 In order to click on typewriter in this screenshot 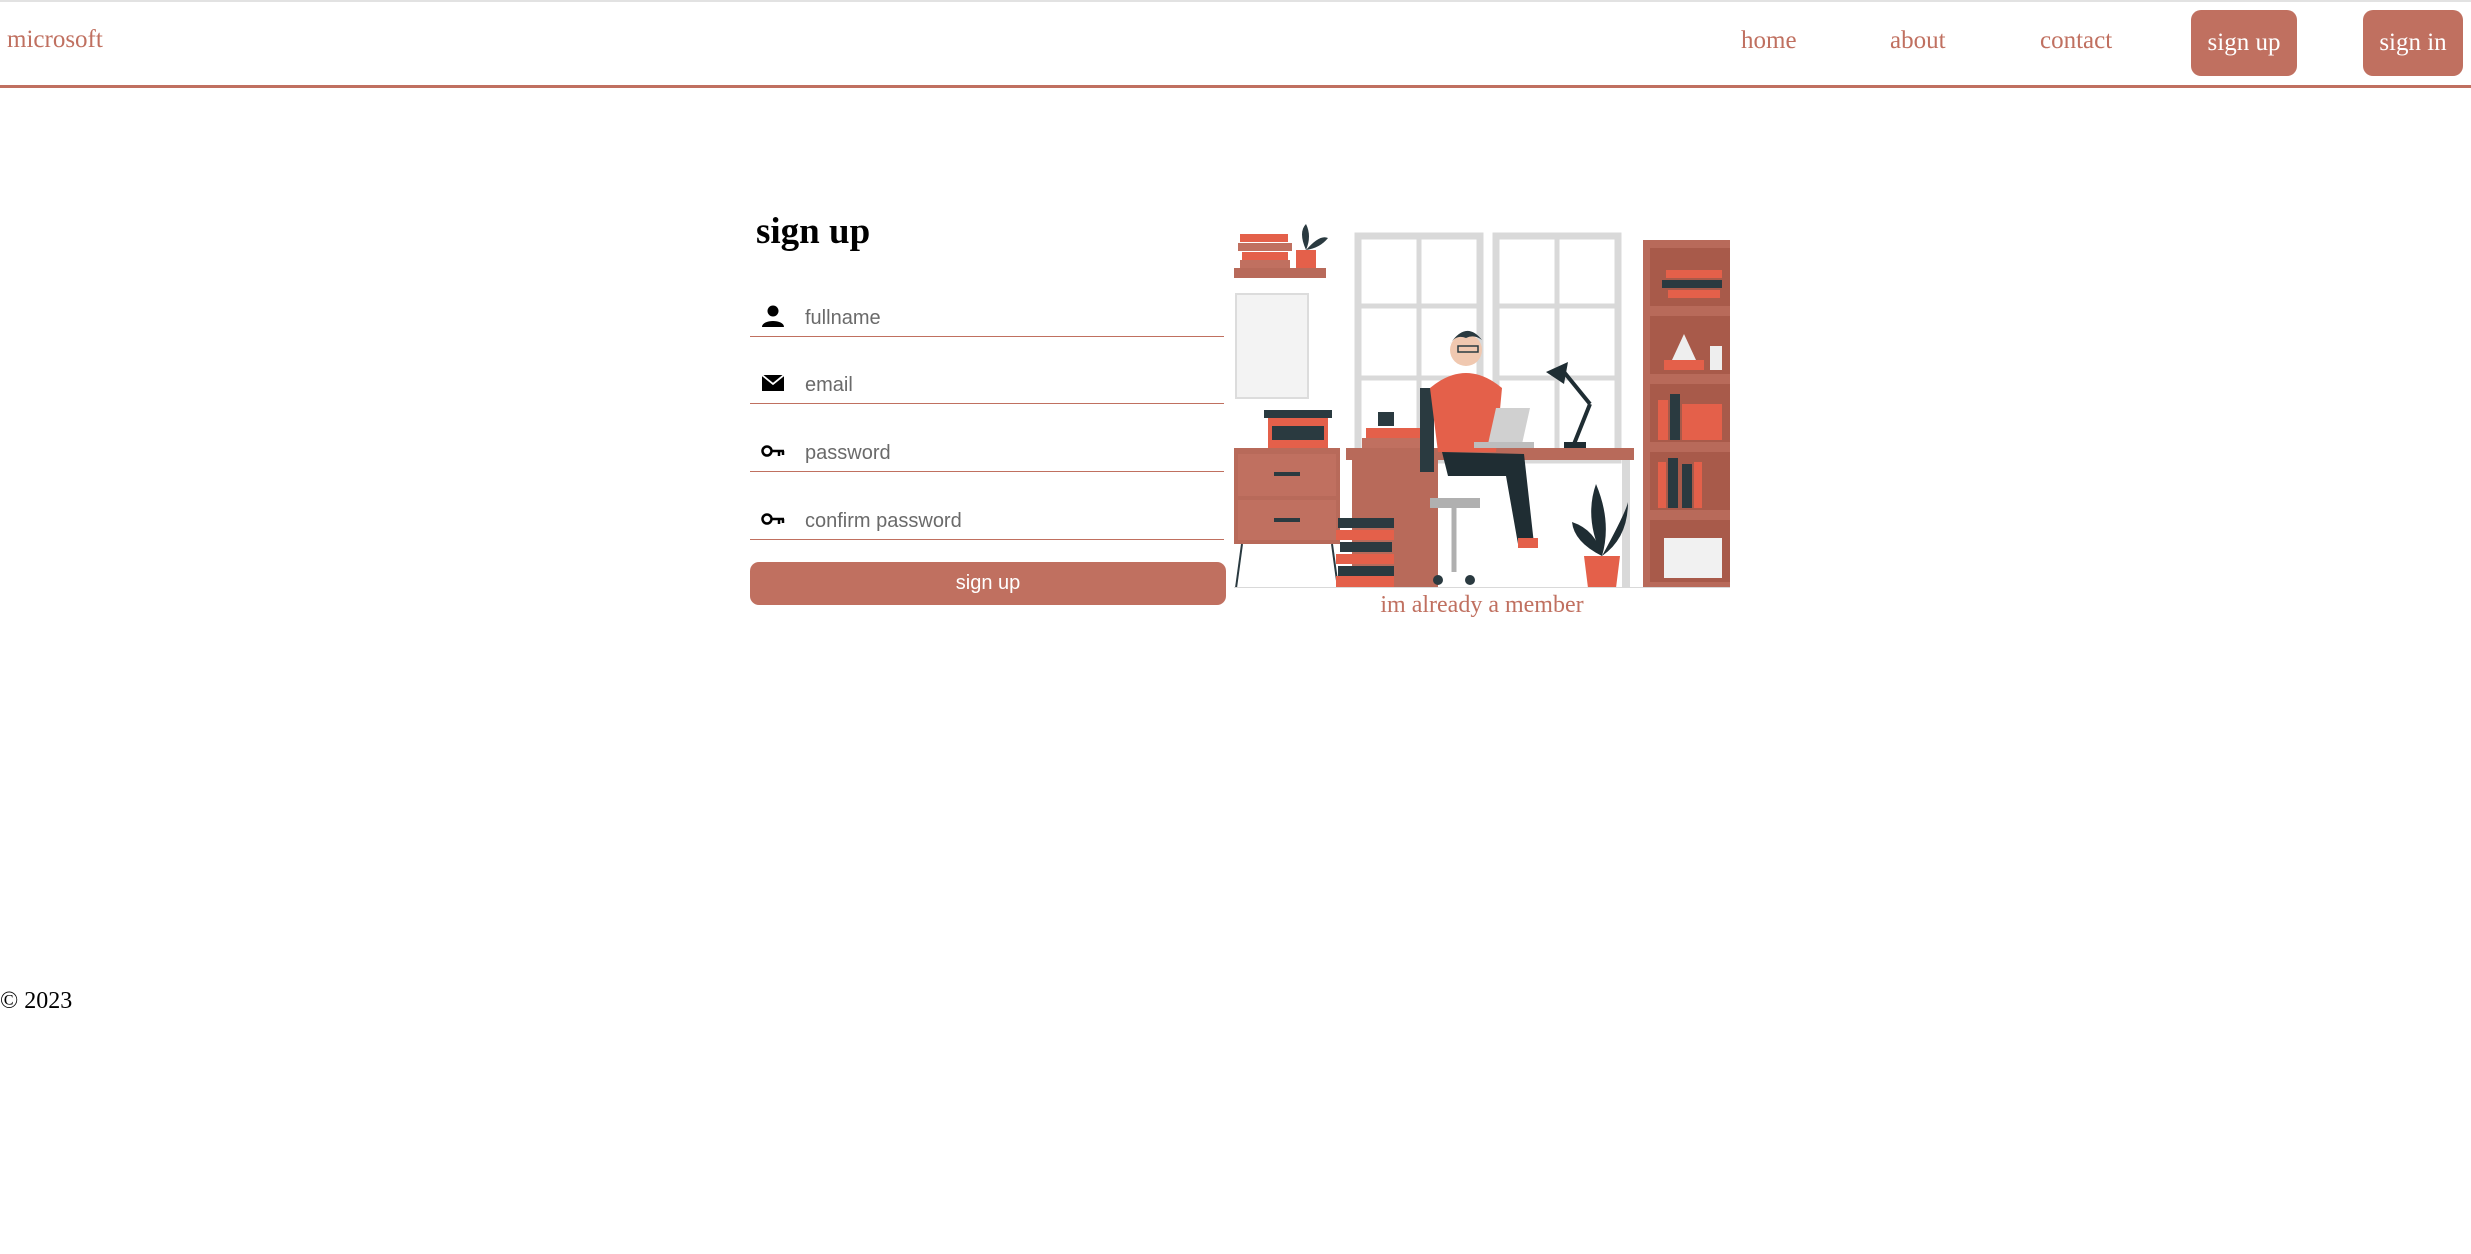, I will do `click(1298, 429)`.